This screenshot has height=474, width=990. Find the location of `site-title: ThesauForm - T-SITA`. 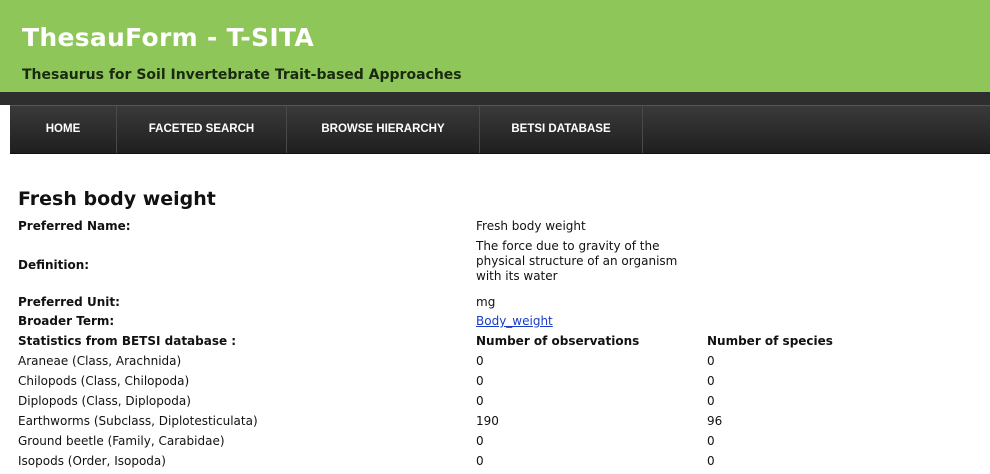

site-title: ThesauForm - T-SITA is located at coordinates (168, 37).